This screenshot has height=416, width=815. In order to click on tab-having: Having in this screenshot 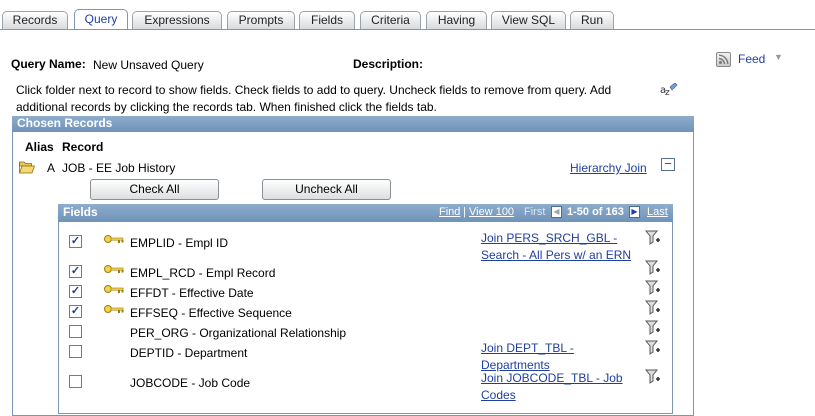, I will do `click(456, 20)`.